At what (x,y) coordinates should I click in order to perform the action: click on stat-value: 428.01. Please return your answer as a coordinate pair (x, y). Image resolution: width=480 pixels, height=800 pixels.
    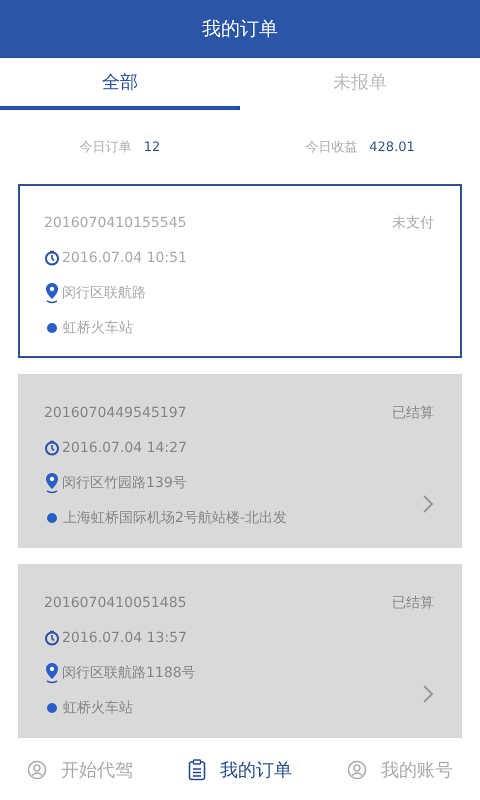
    Looking at the image, I should click on (392, 147).